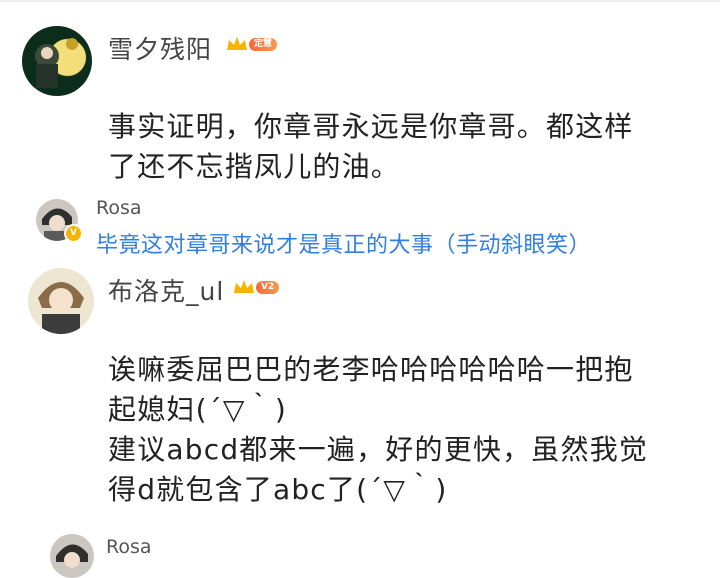 Image resolution: width=720 pixels, height=578 pixels. Describe the element at coordinates (344, 245) in the screenshot. I see `reply-text: 毕竟这对章哥来说才是真正的大事（手动斜眼笑）` at that location.